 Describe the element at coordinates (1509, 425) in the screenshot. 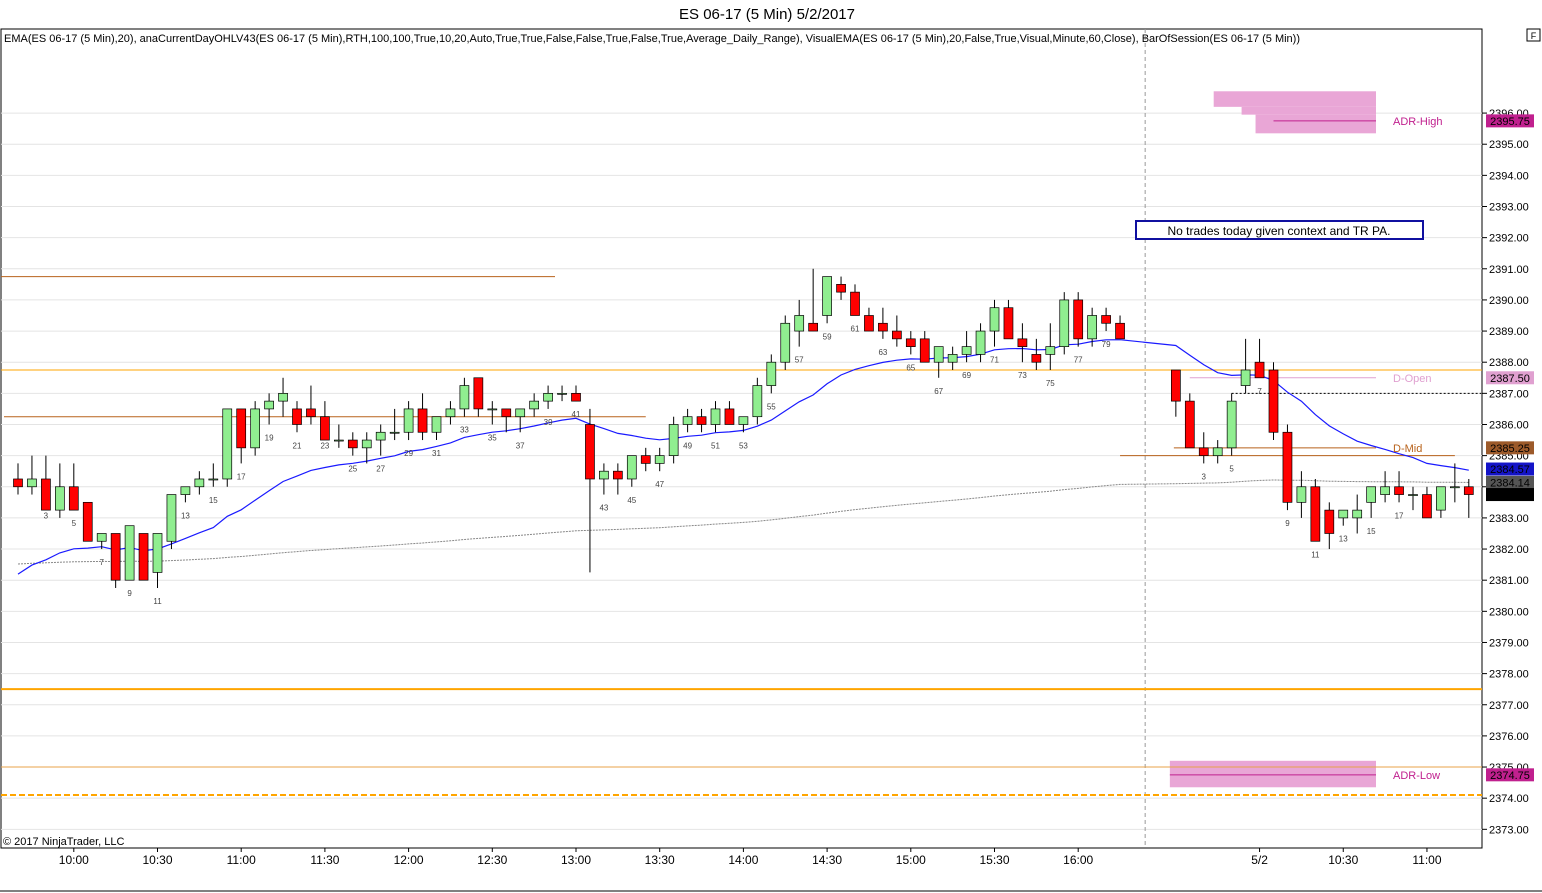

I see `y-tick-label: 2386.00` at that location.